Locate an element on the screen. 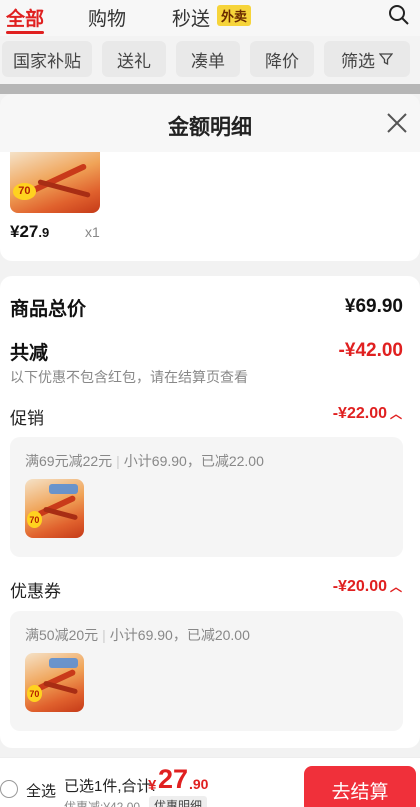 The height and width of the screenshot is (807, 420). search-icon is located at coordinates (399, 15).